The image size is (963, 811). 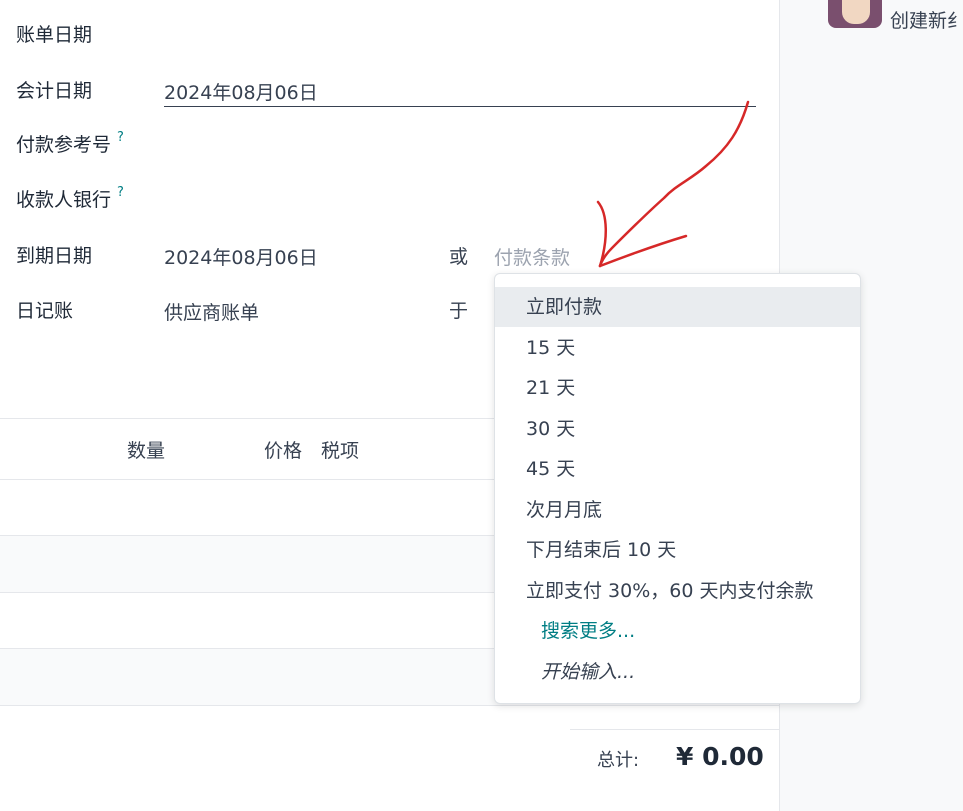 I want to click on option-30-days: 30 天, so click(x=677, y=429).